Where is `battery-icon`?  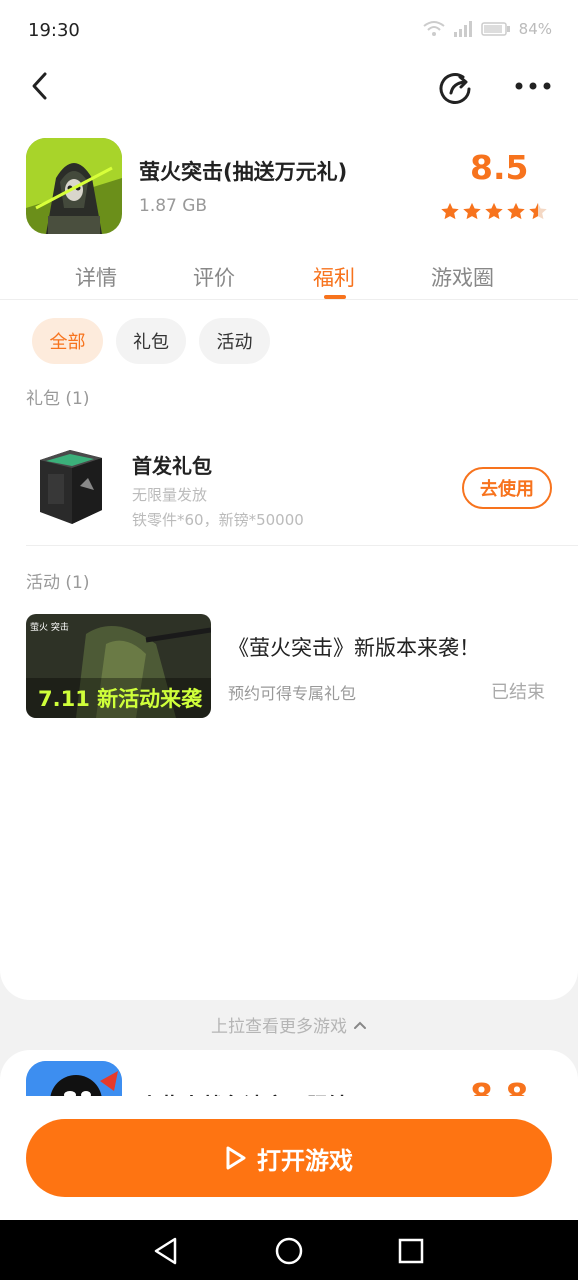 battery-icon is located at coordinates (495, 29).